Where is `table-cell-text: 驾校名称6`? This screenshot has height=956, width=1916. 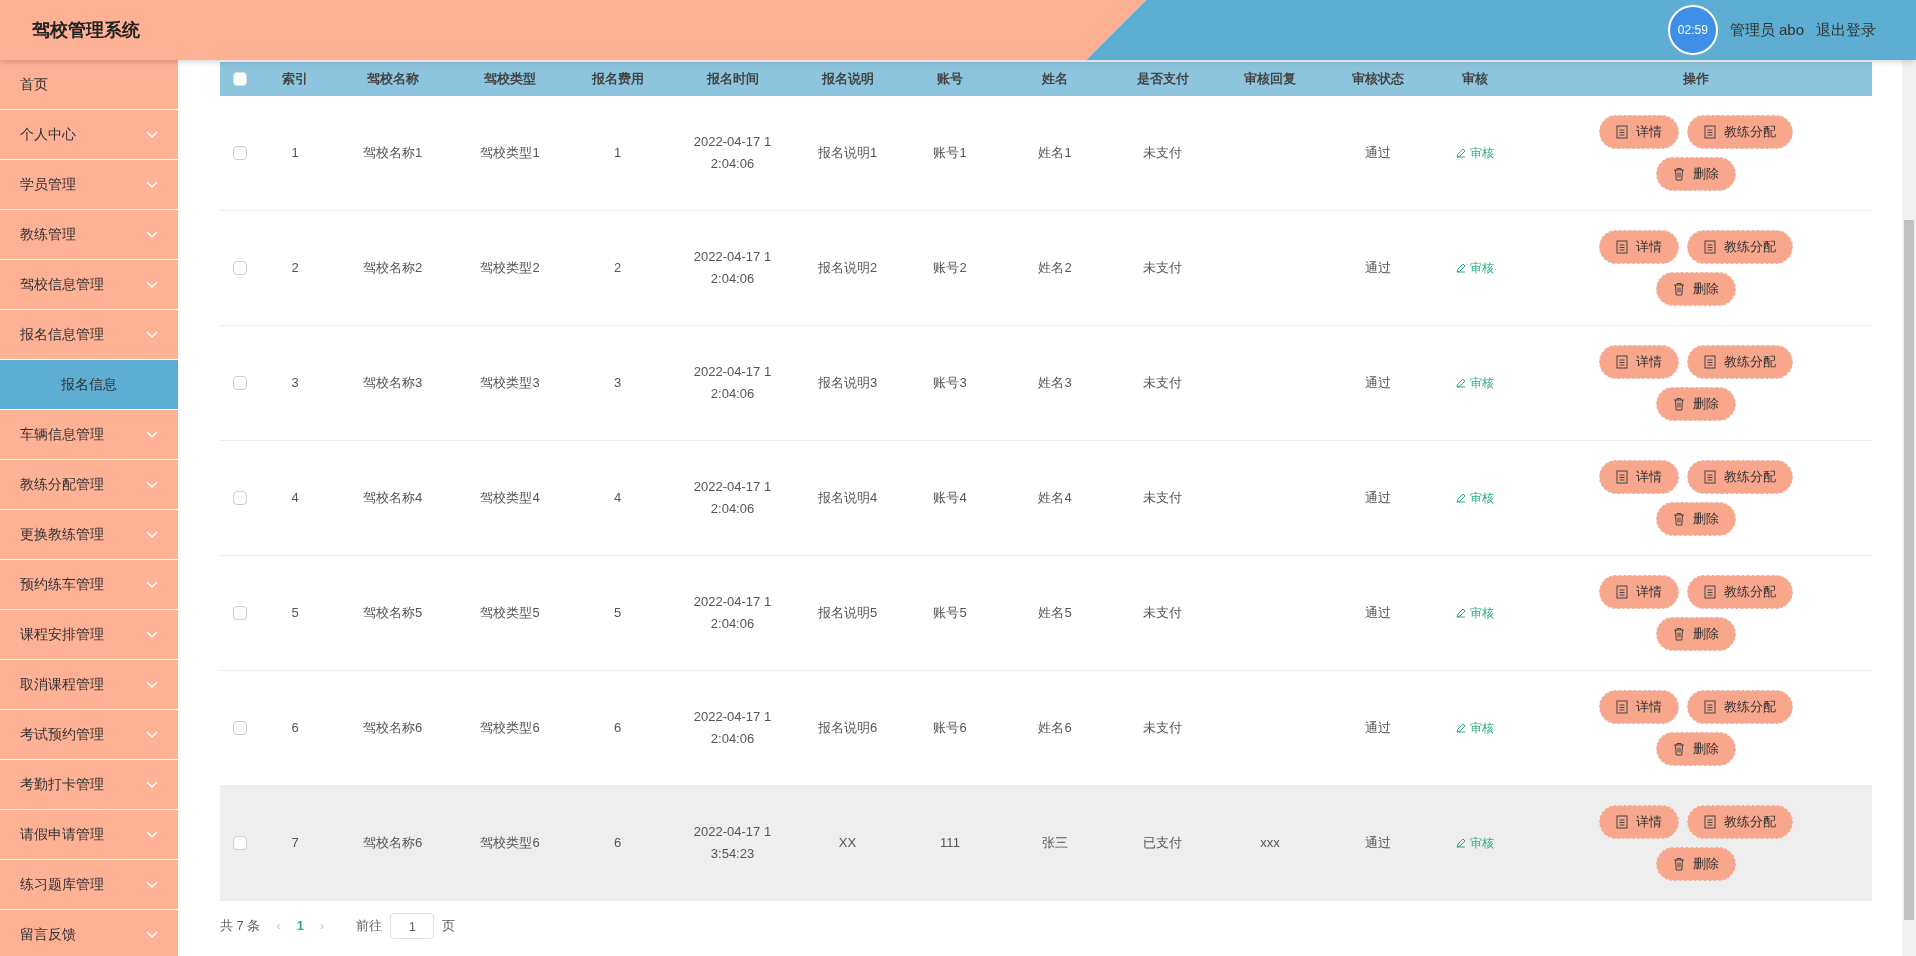
table-cell-text: 驾校名称6 is located at coordinates (392, 728).